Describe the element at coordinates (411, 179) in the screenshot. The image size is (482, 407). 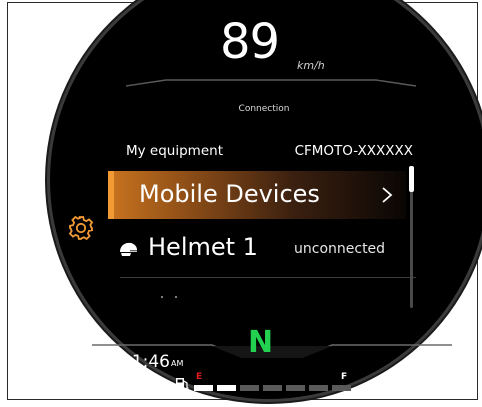
I see `scrollbar-thumb` at that location.